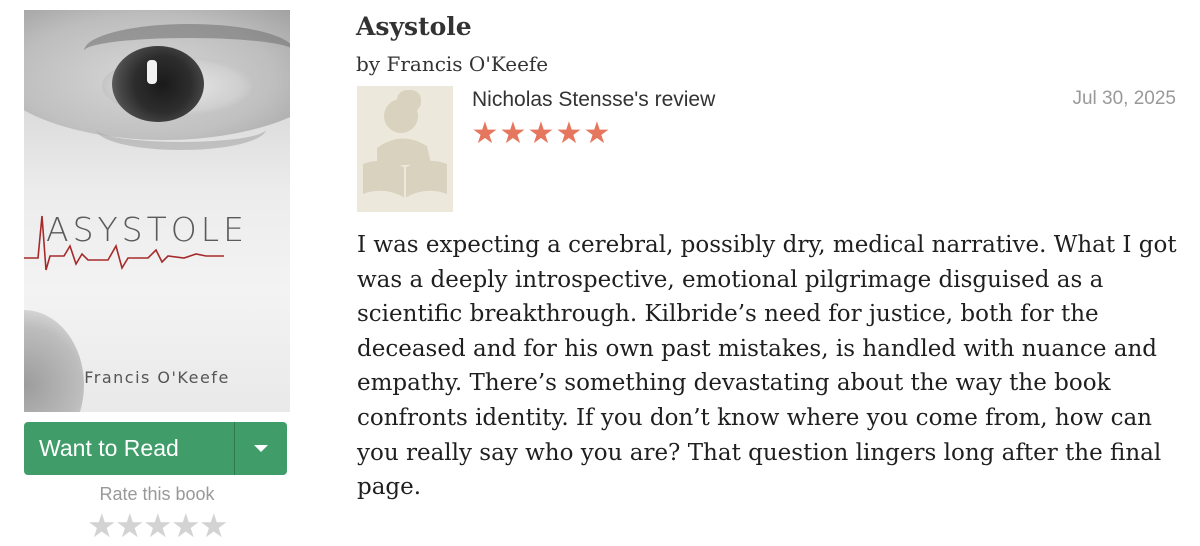  What do you see at coordinates (147, 229) in the screenshot?
I see `cover-title: ASYSTOLE` at bounding box center [147, 229].